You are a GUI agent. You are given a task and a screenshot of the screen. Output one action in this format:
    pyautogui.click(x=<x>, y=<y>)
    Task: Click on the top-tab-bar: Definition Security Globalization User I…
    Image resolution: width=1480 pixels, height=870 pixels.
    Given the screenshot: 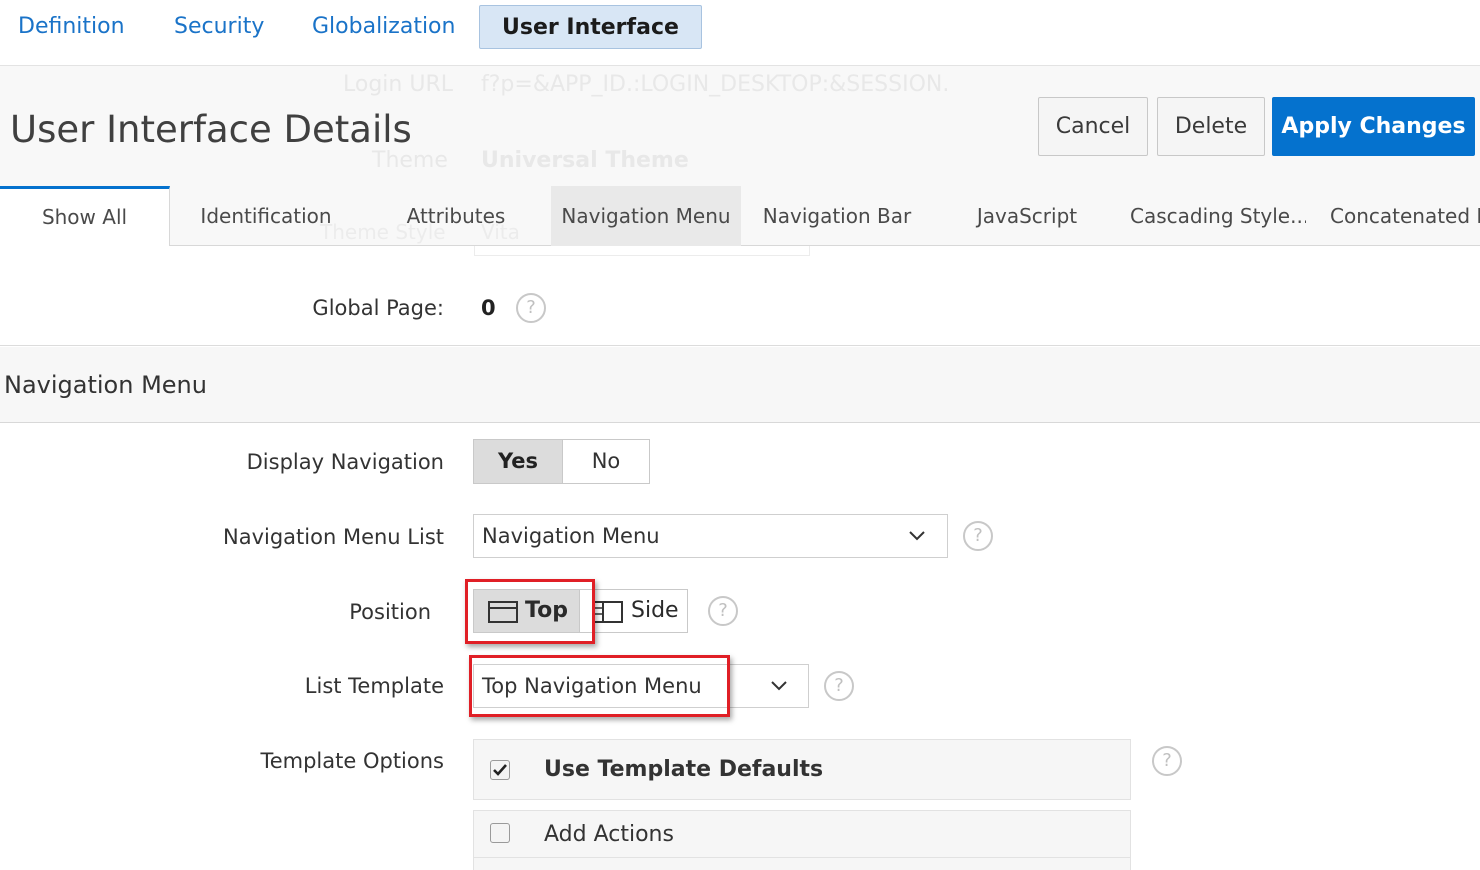 What is the action you would take?
    pyautogui.click(x=740, y=33)
    